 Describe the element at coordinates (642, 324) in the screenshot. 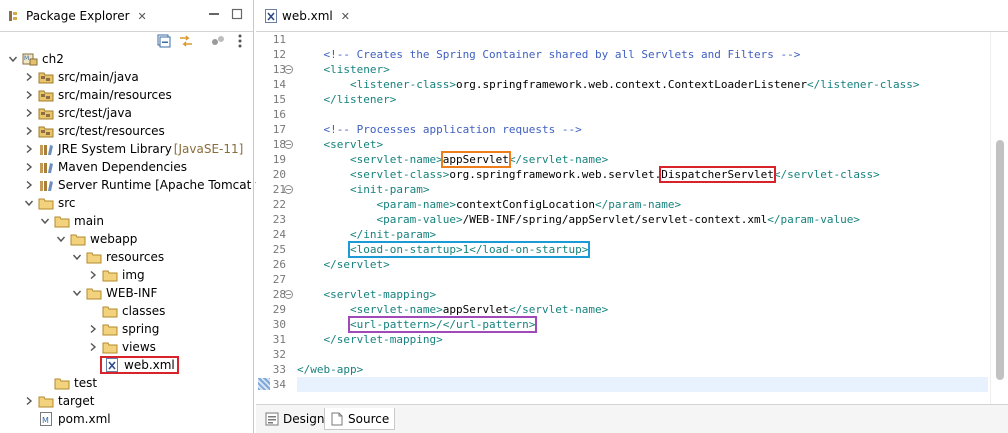

I see `code-line: <url-pattern>/</url-pattern>` at that location.